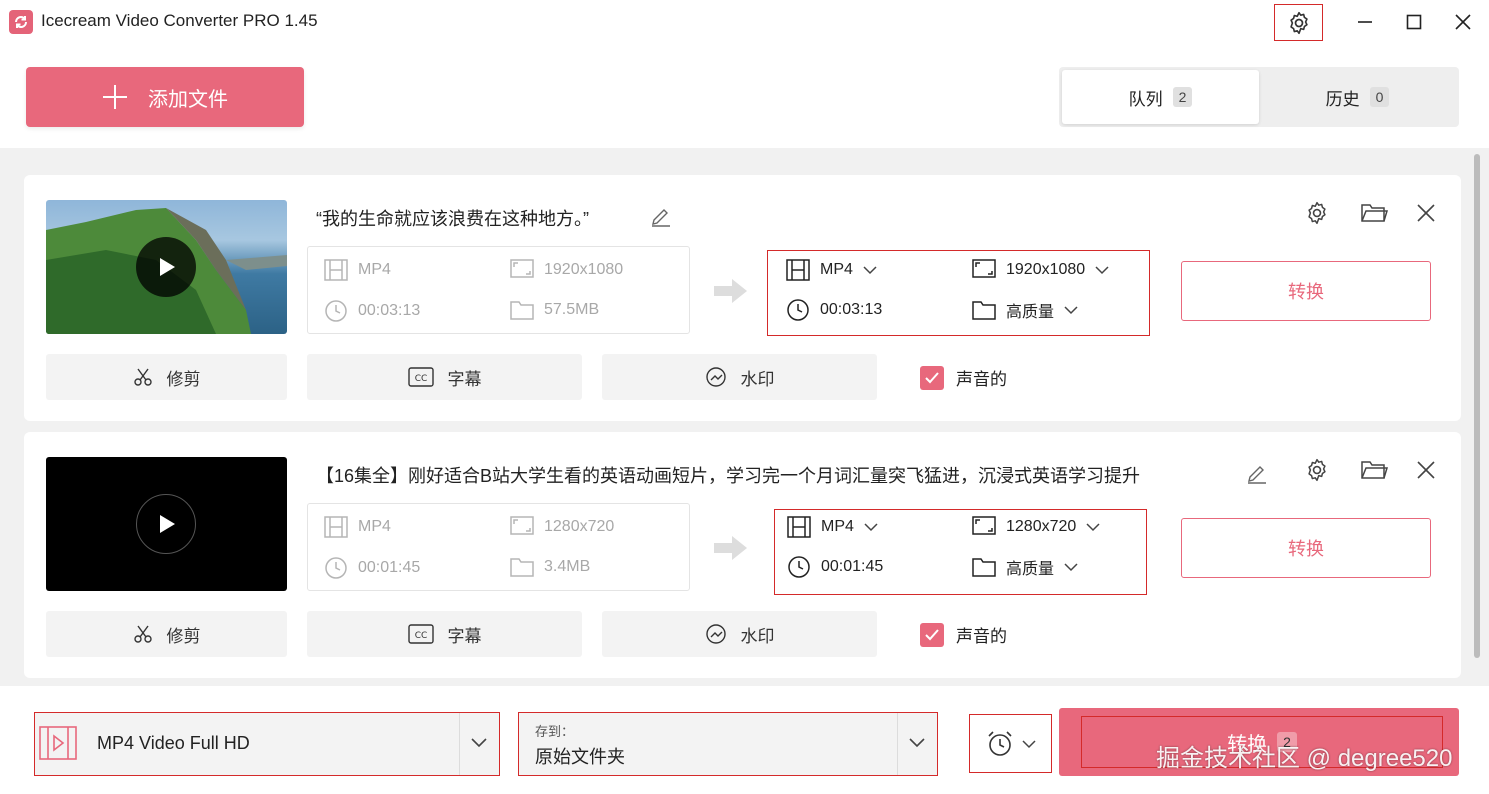 The height and width of the screenshot is (794, 1489). I want to click on minimize-button, so click(1365, 22).